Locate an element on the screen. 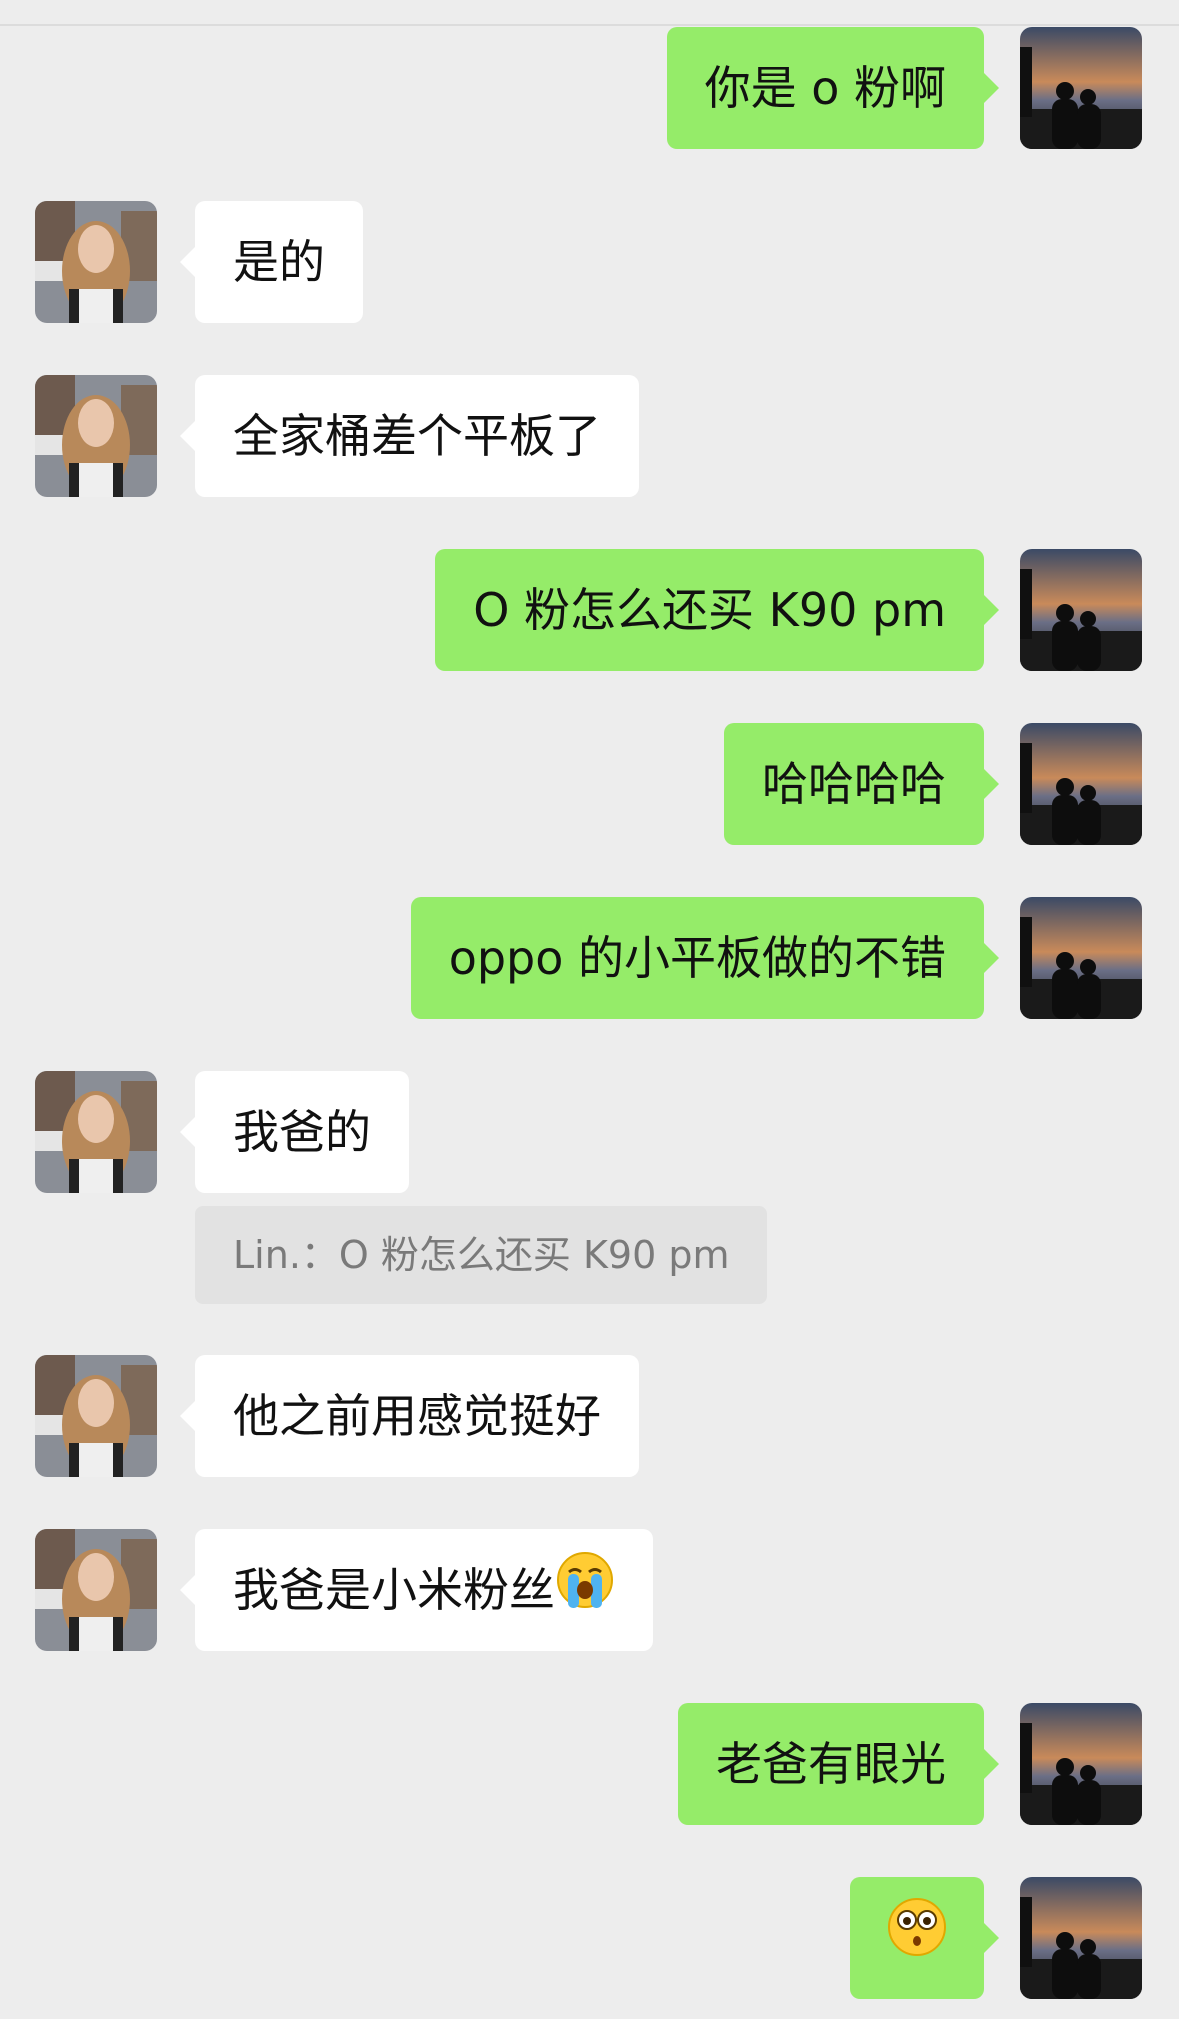 The width and height of the screenshot is (1179, 2019). quoted-message: Lin.：O 粉怎么还买 K90 pm is located at coordinates (481, 1255).